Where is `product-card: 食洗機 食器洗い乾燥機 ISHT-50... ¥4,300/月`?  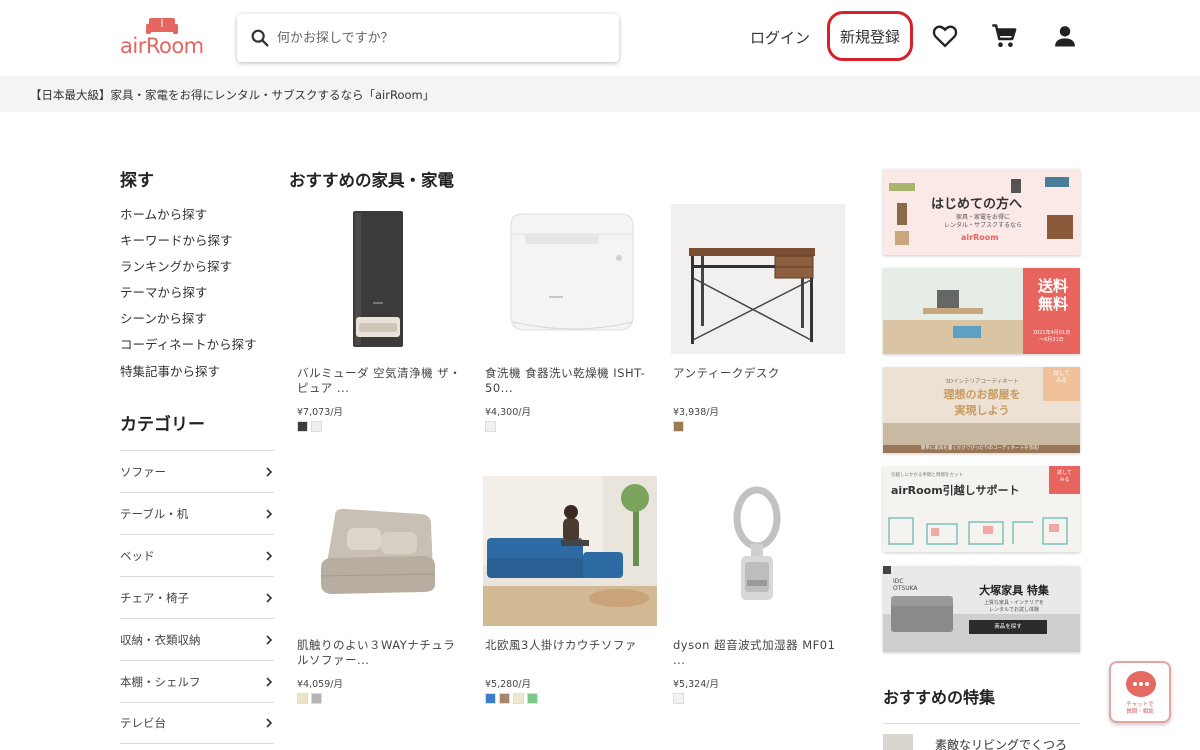
product-card: 食洗機 食器洗い乾燥機 ISHT-50... ¥4,300/月 is located at coordinates (570, 318).